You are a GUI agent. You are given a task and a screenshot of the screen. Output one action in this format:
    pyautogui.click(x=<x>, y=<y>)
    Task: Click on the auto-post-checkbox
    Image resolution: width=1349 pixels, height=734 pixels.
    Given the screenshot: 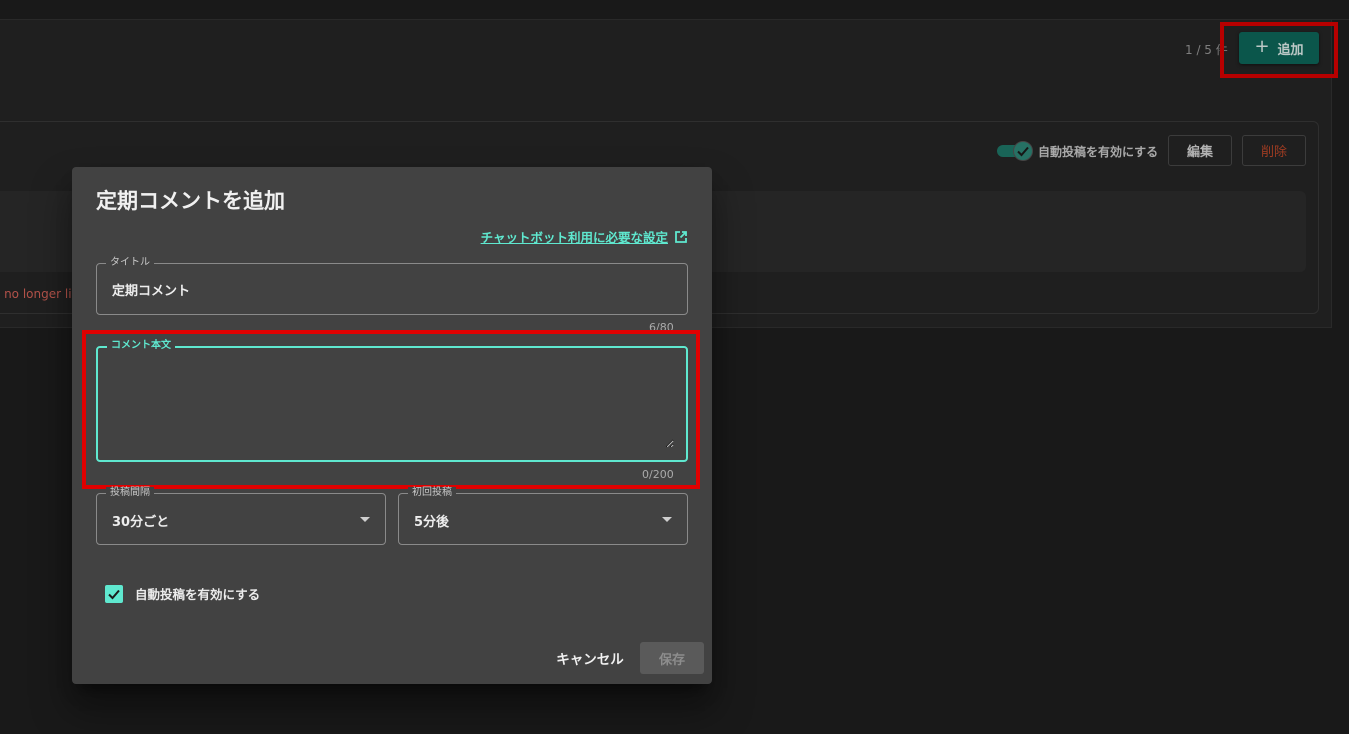 What is the action you would take?
    pyautogui.click(x=114, y=593)
    